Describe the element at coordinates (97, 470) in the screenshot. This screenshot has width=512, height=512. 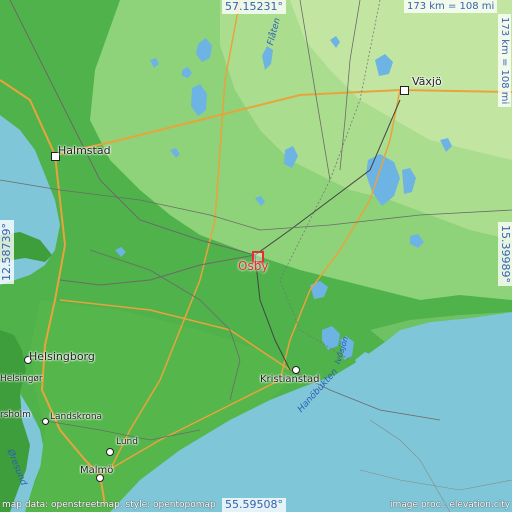
I see `city-label-malmo: Malmö` at that location.